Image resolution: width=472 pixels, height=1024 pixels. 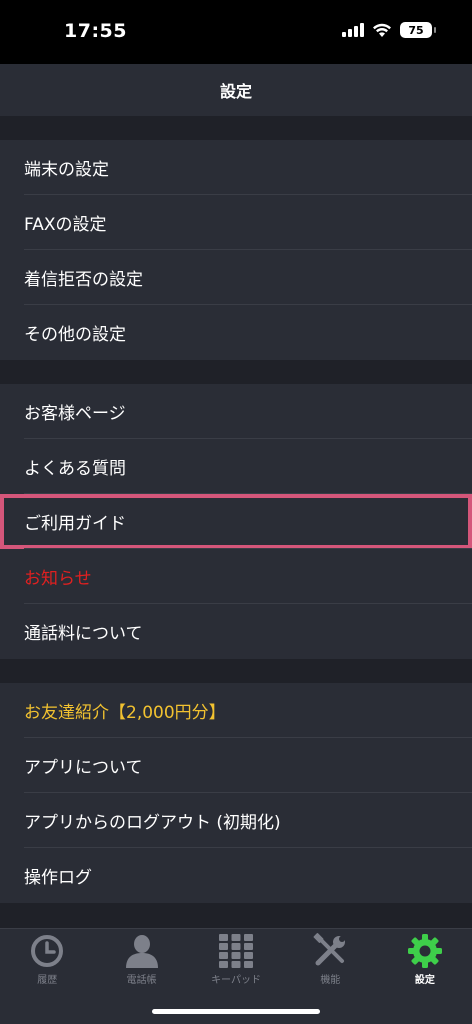 I want to click on keypad-icon, so click(x=236, y=951).